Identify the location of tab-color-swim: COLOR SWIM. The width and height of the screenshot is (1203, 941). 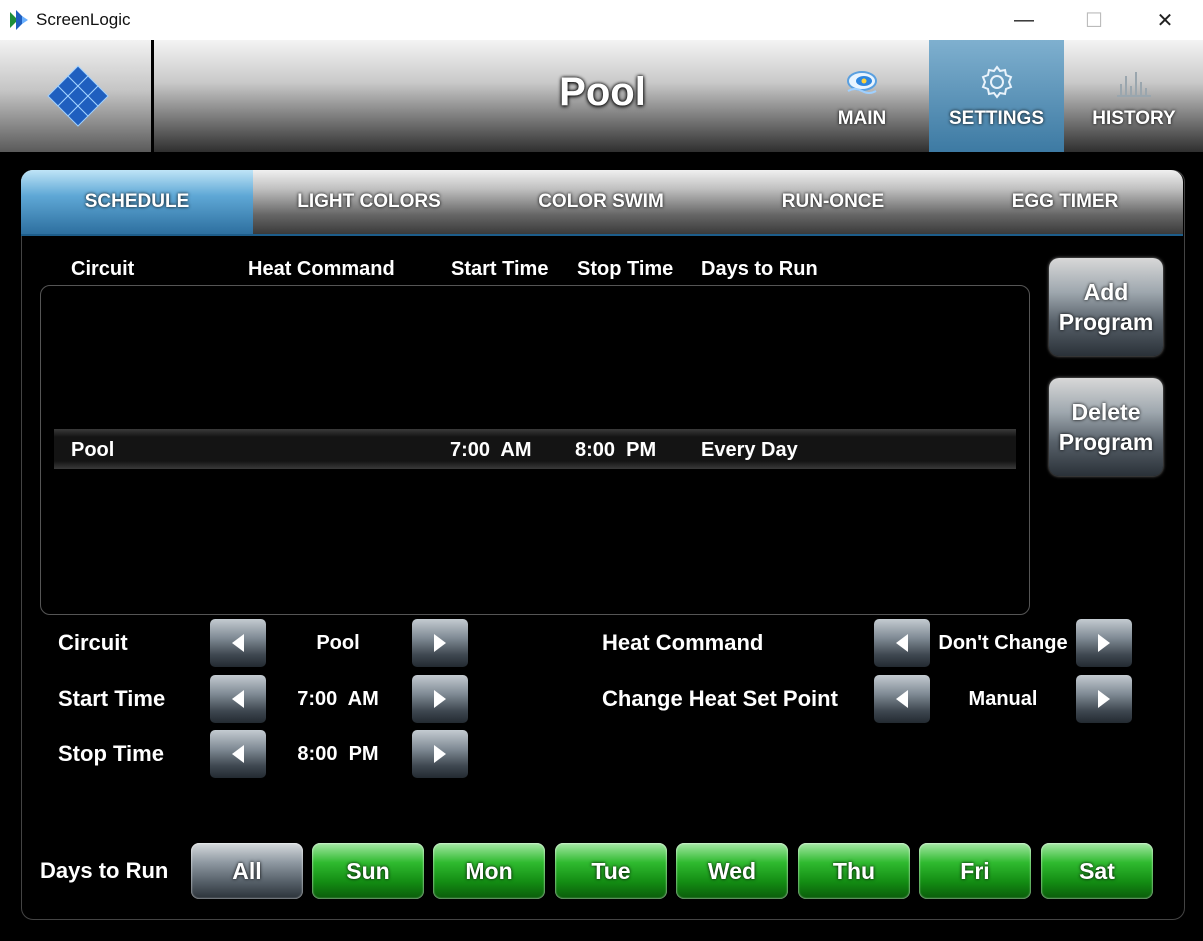
(601, 202).